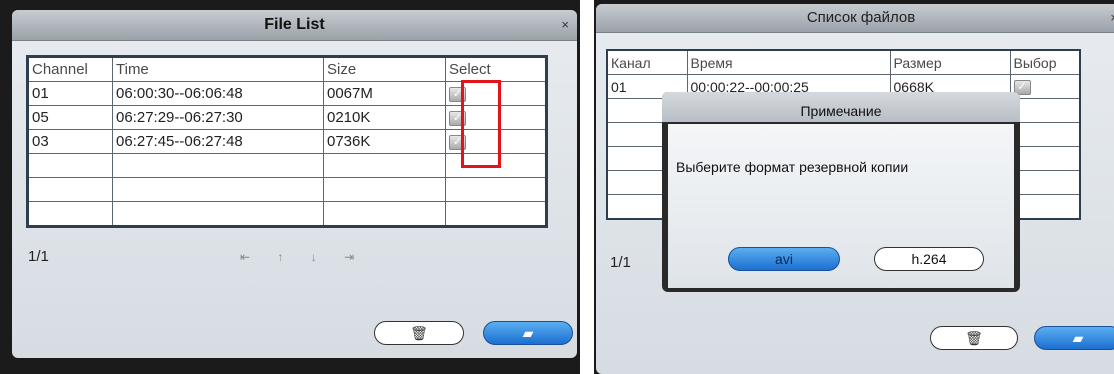 Image resolution: width=1114 pixels, height=374 pixels. What do you see at coordinates (384, 117) in the screenshot?
I see `cell-size: 0210K` at bounding box center [384, 117].